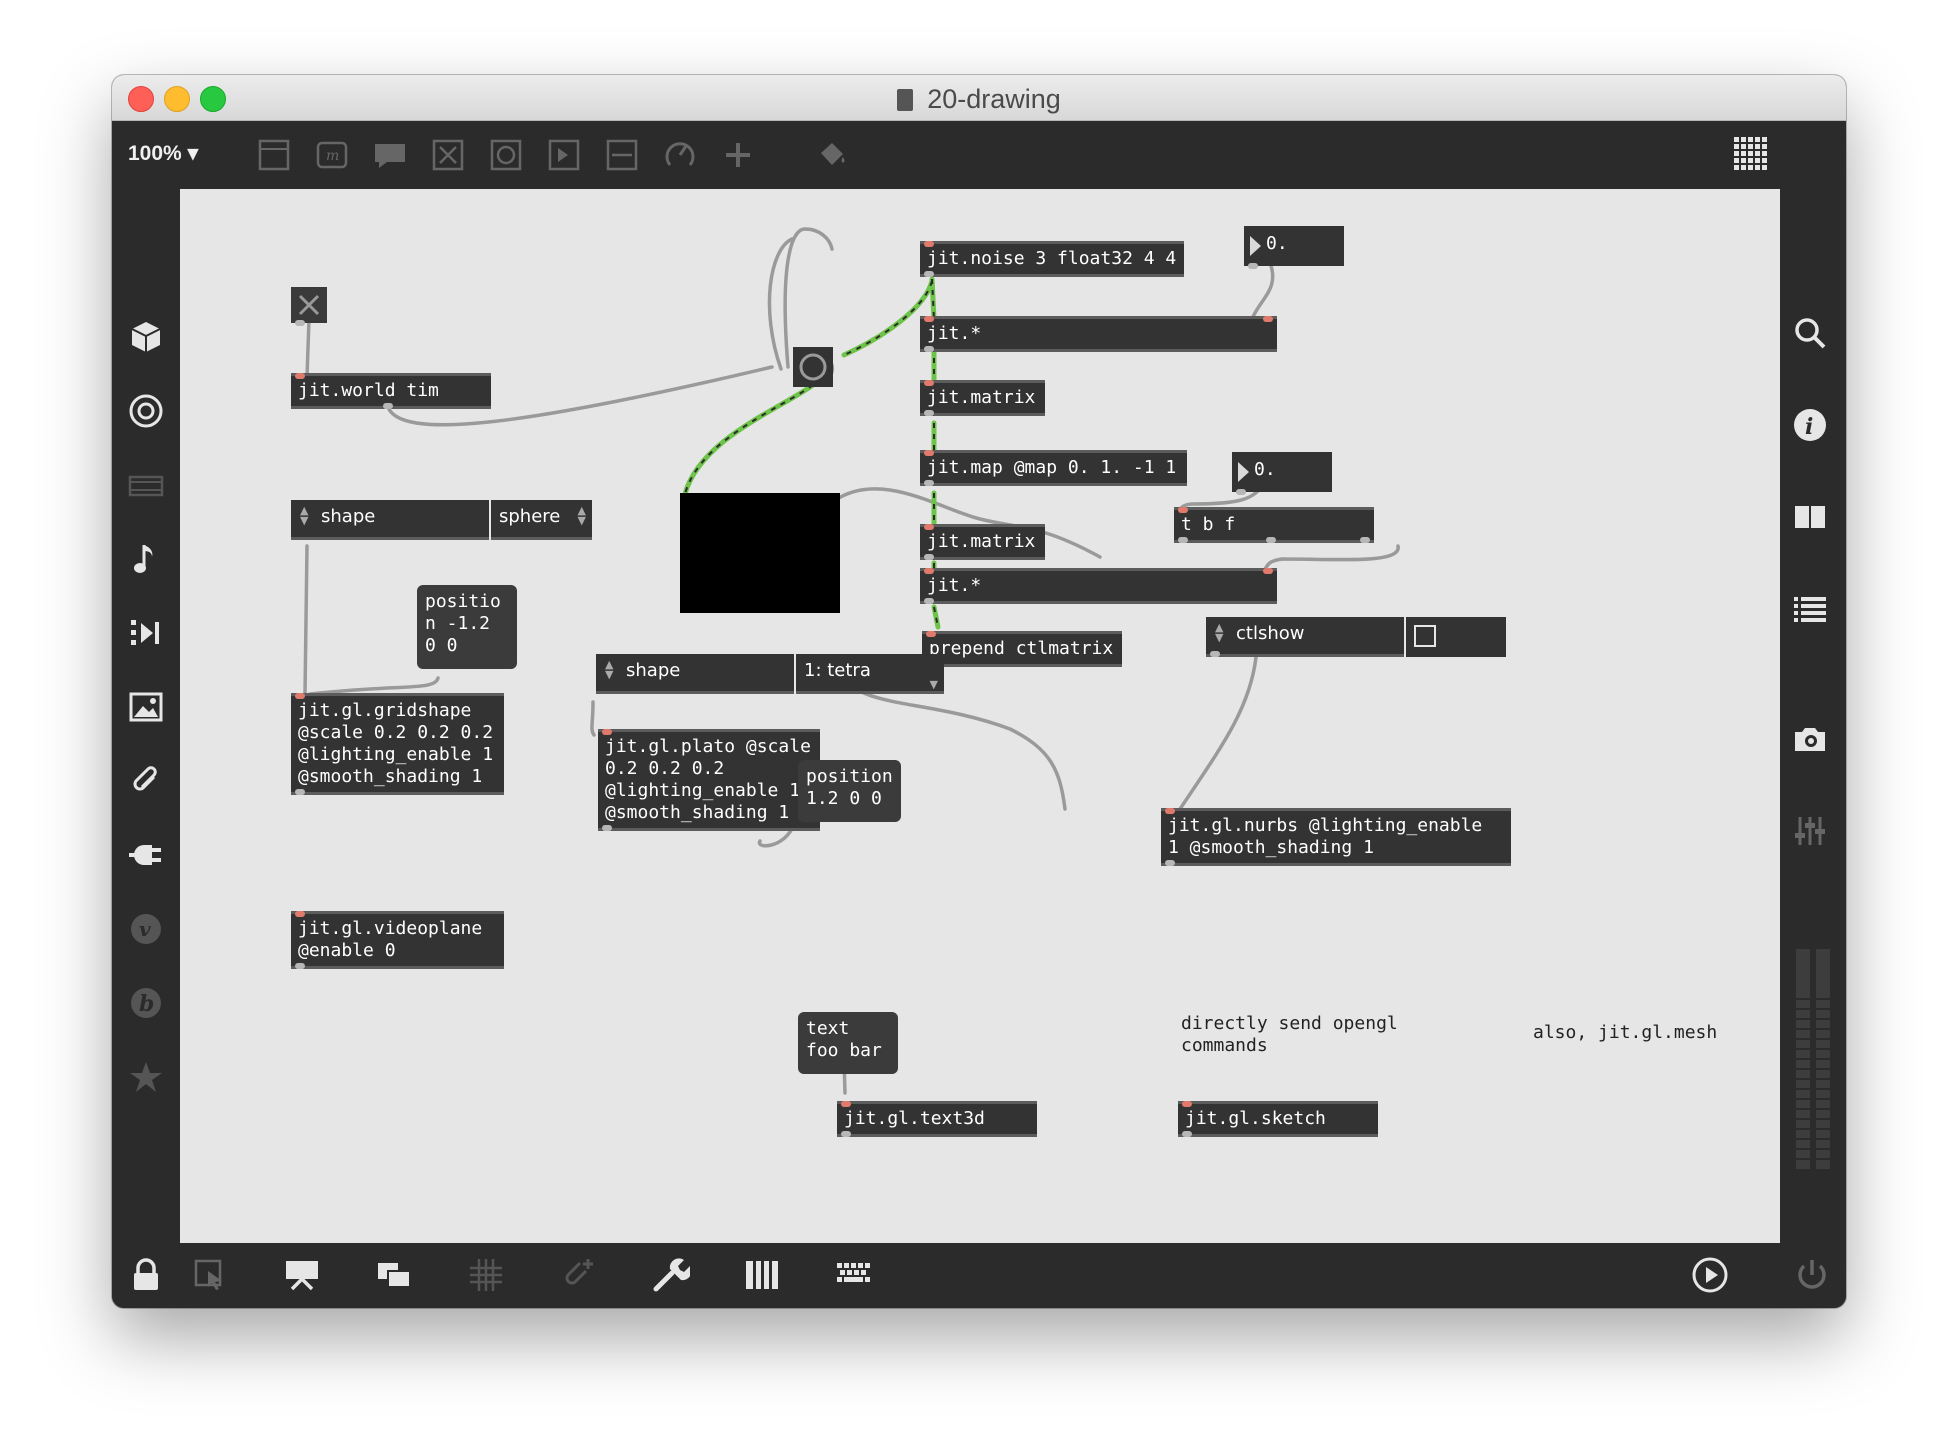 This screenshot has height=1456, width=1958. I want to click on power-icon, so click(1812, 1275).